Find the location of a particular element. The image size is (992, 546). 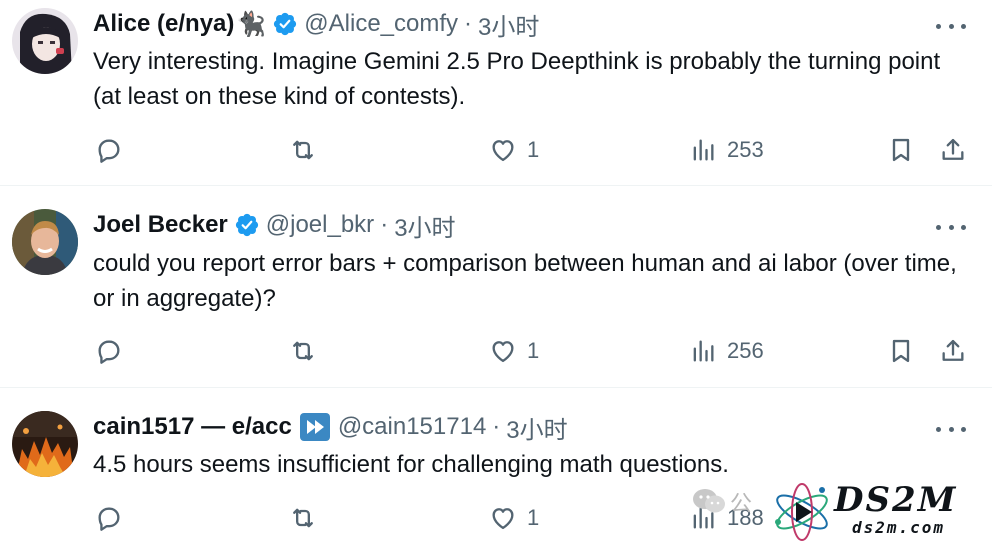

view-count: 253 is located at coordinates (745, 149).